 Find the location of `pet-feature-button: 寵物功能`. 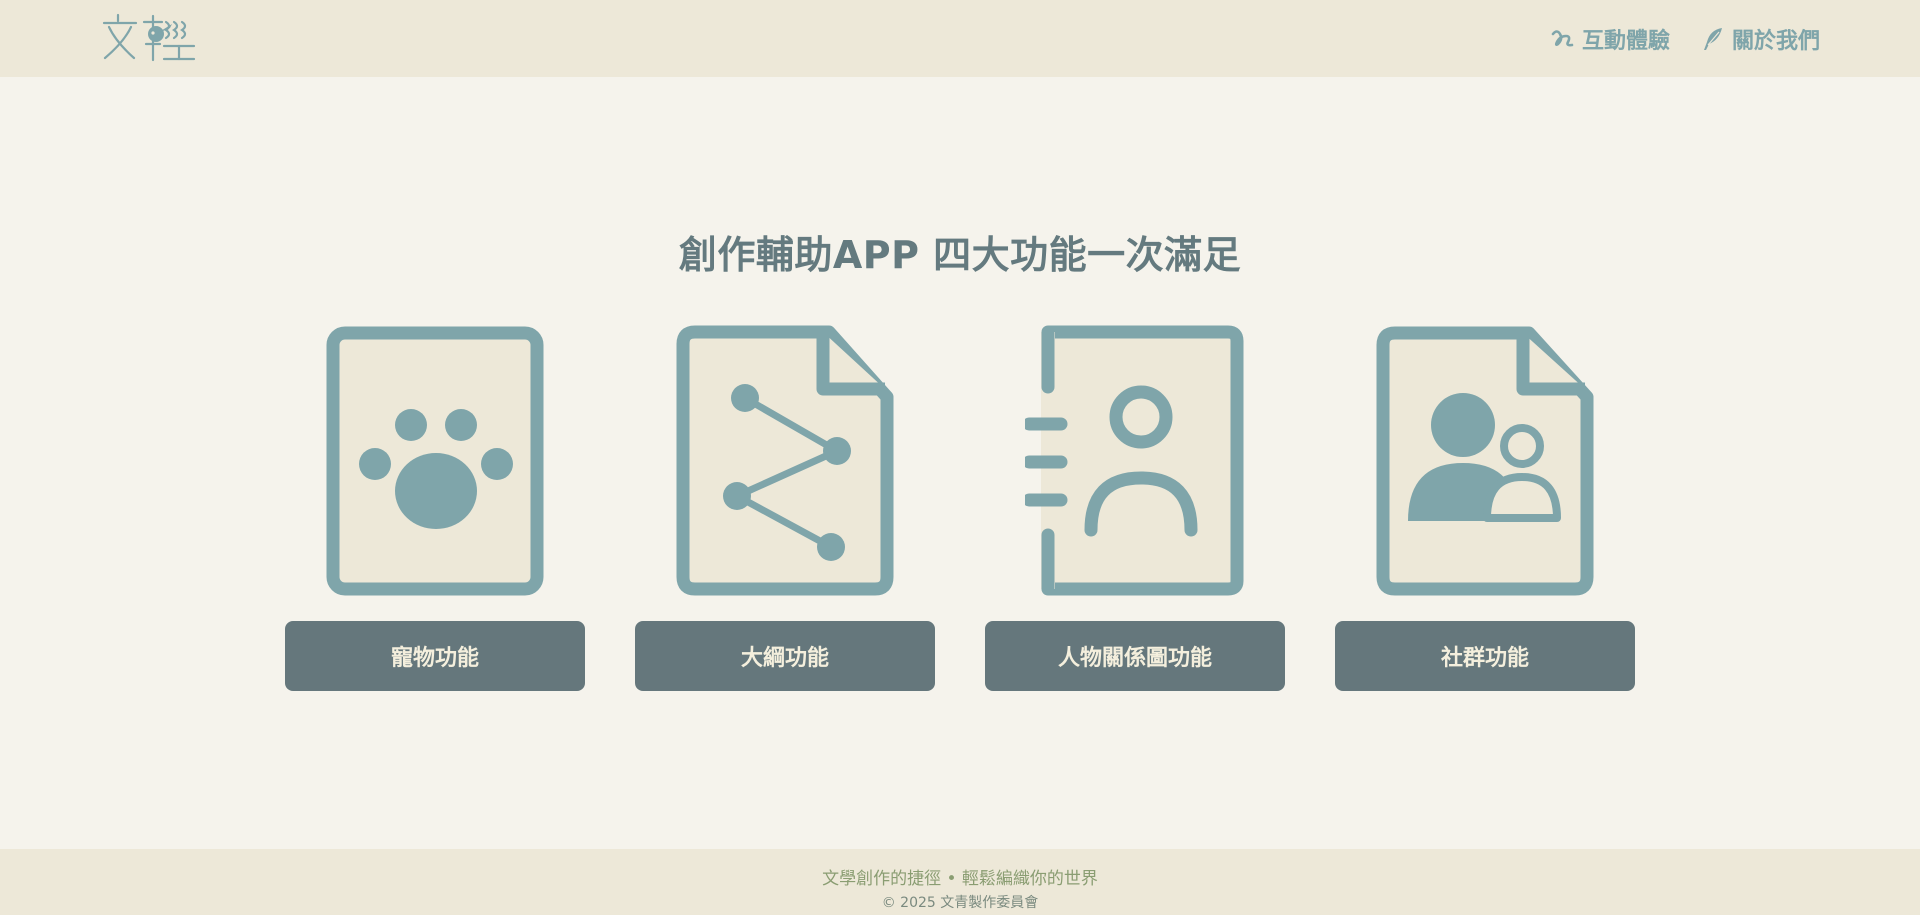

pet-feature-button: 寵物功能 is located at coordinates (435, 656).